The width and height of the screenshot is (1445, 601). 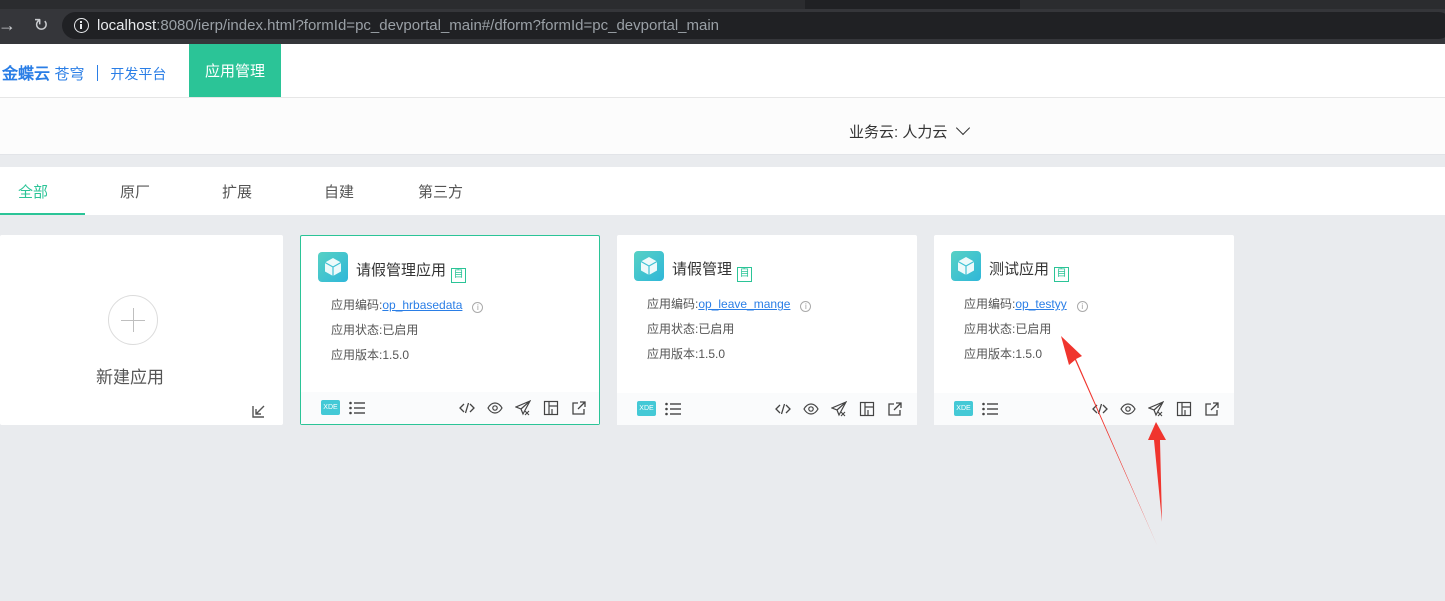 What do you see at coordinates (237, 191) in the screenshot?
I see `tab-extension: 扩展` at bounding box center [237, 191].